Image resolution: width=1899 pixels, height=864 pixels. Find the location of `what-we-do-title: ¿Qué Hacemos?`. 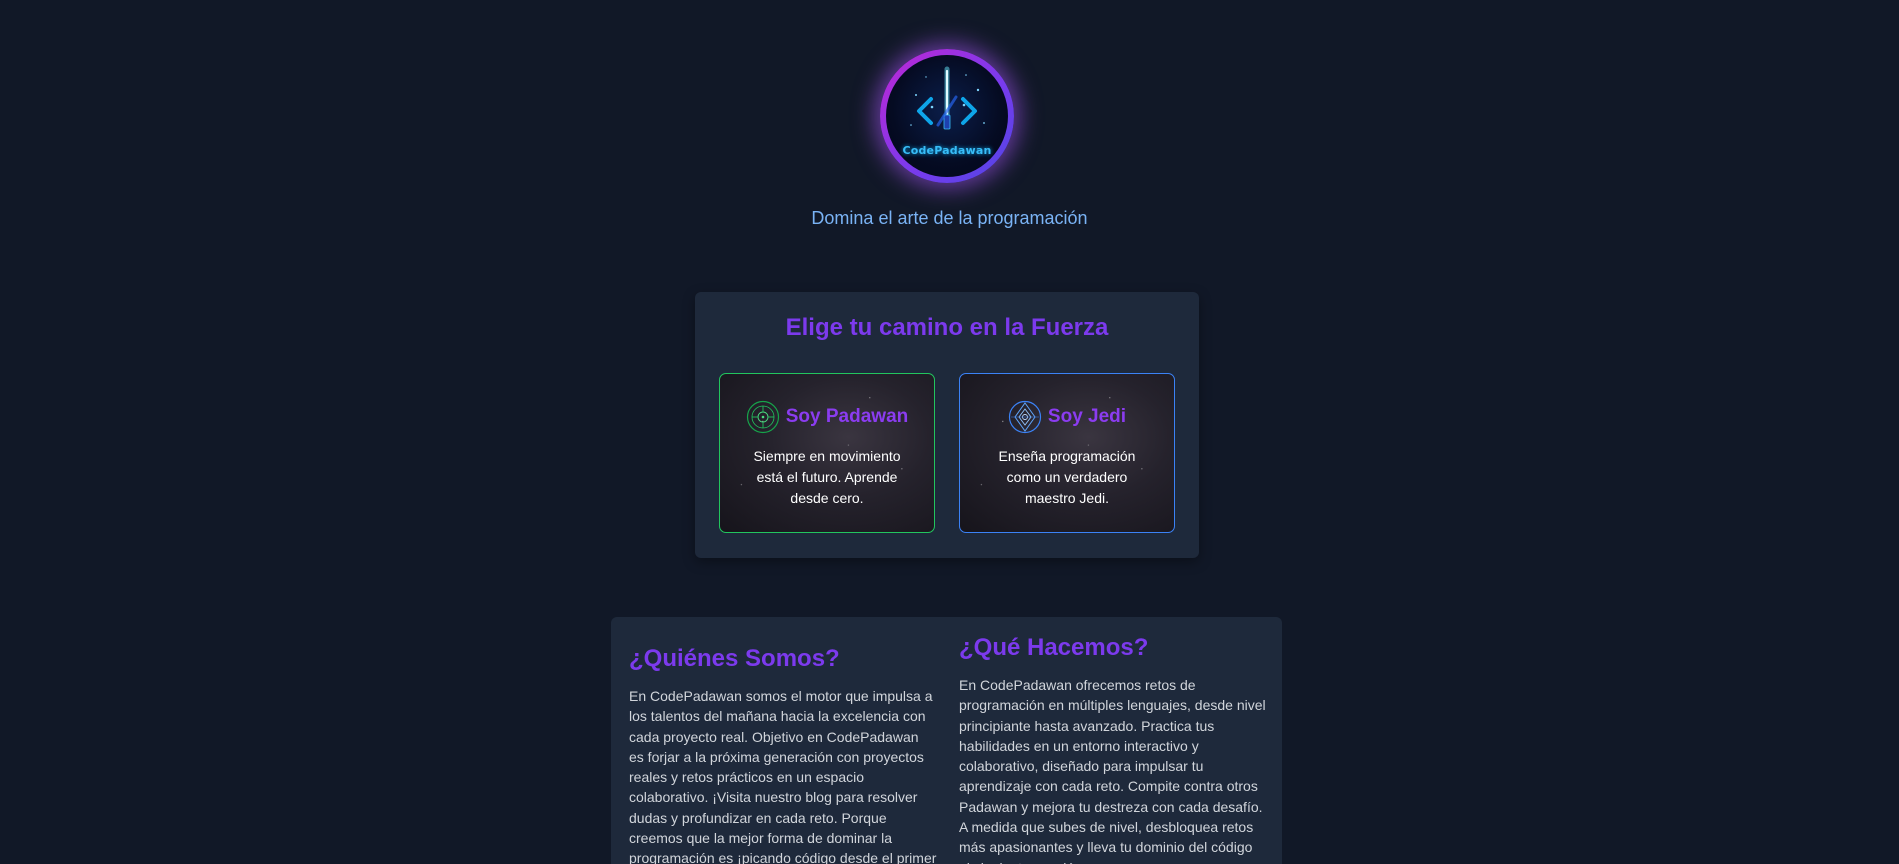

what-we-do-title: ¿Qué Hacemos? is located at coordinates (1054, 647).